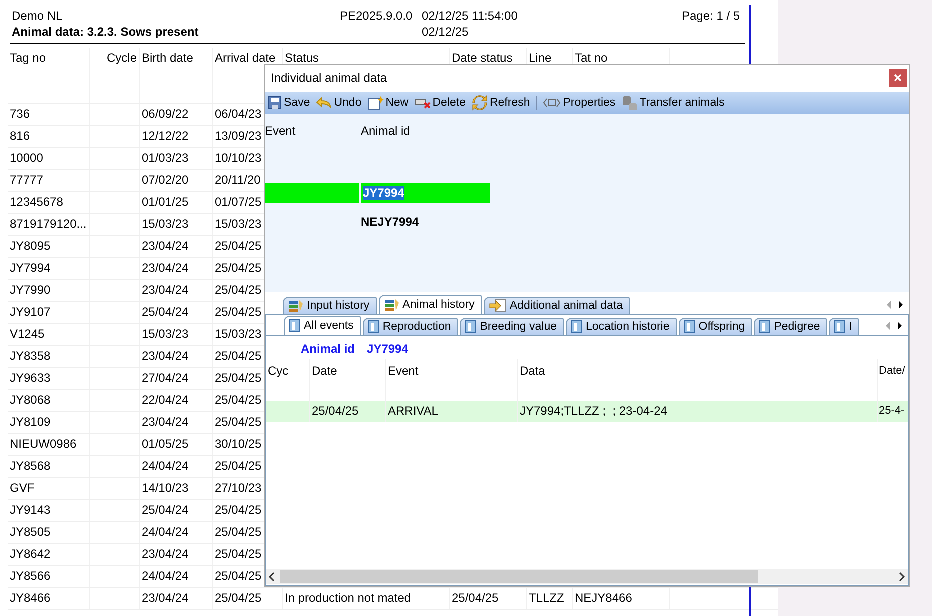 This screenshot has width=932, height=616. What do you see at coordinates (30, 466) in the screenshot?
I see `table-cell: JY8568` at bounding box center [30, 466].